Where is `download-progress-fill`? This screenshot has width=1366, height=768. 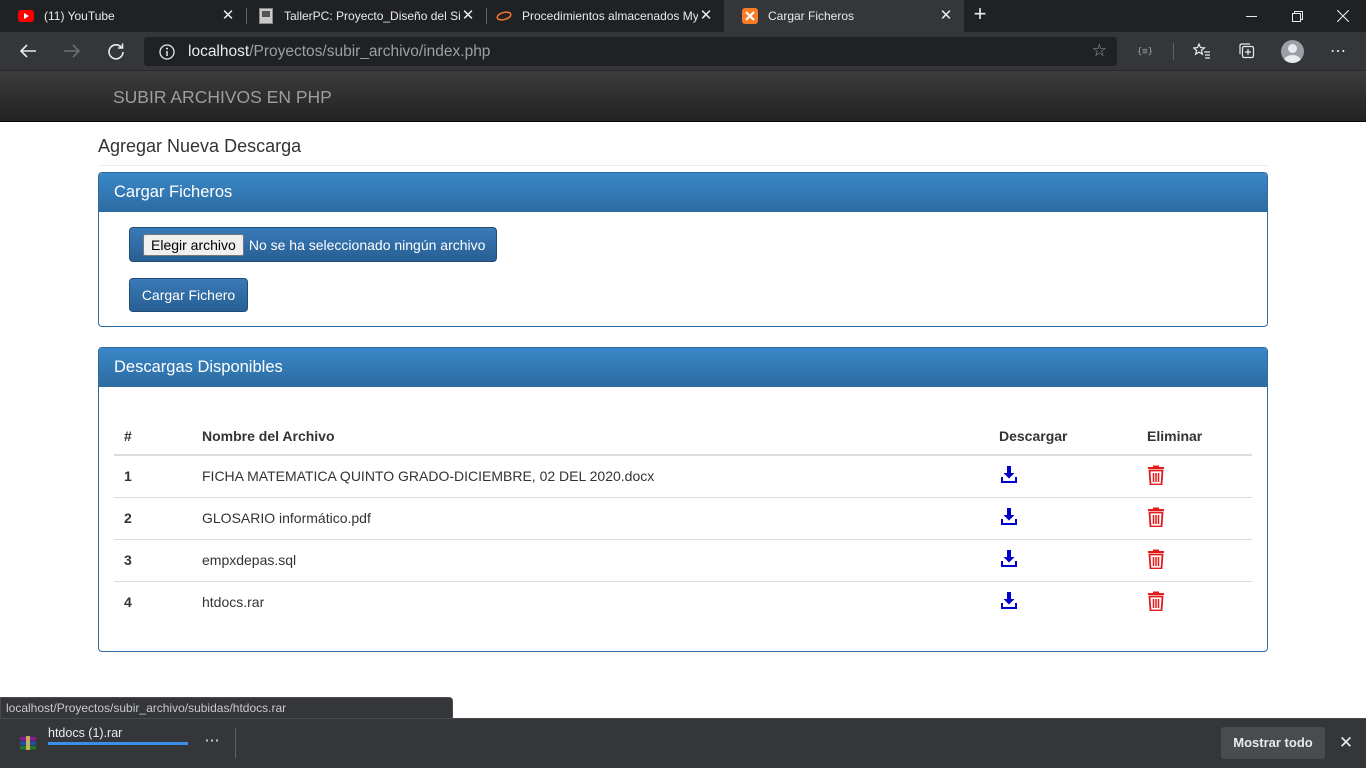
download-progress-fill is located at coordinates (118, 743).